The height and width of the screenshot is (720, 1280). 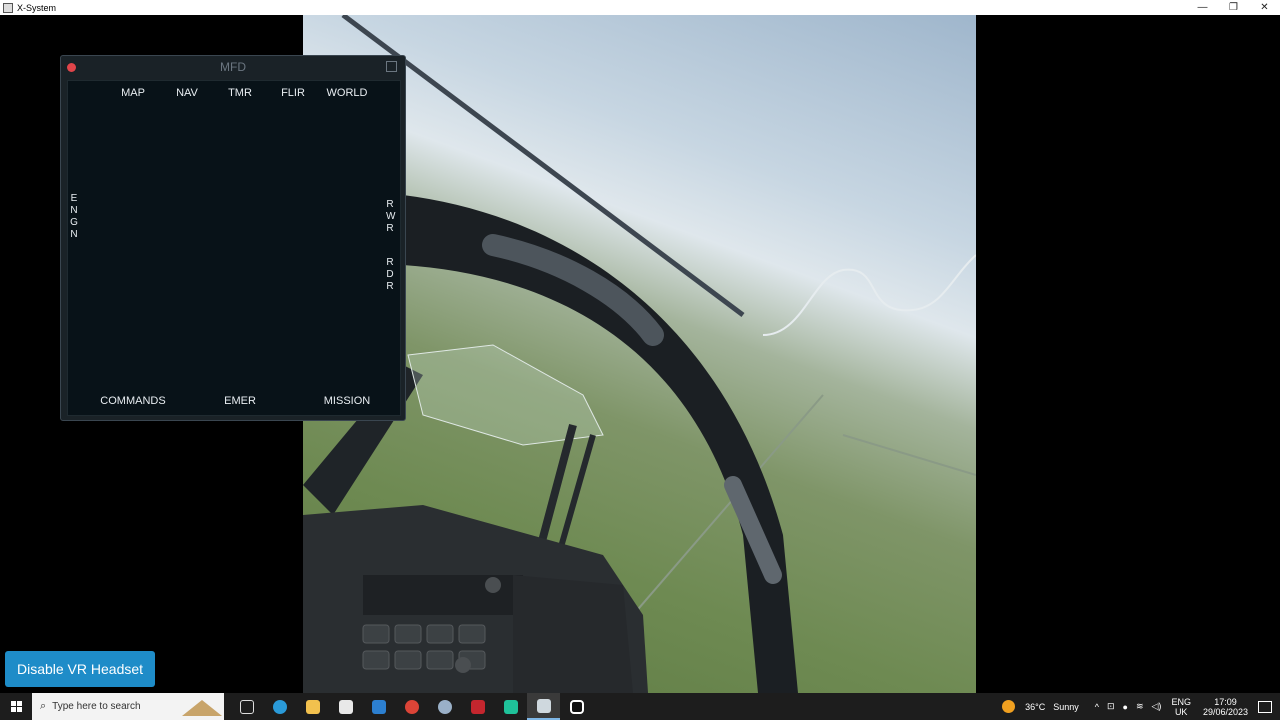 What do you see at coordinates (312, 706) in the screenshot?
I see `file-explorer-icon` at bounding box center [312, 706].